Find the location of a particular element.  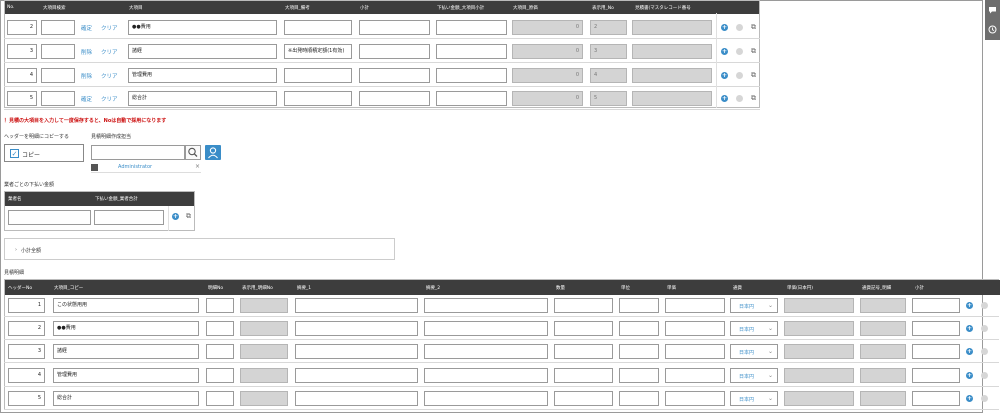

top-row-no: 3 is located at coordinates (22, 51).